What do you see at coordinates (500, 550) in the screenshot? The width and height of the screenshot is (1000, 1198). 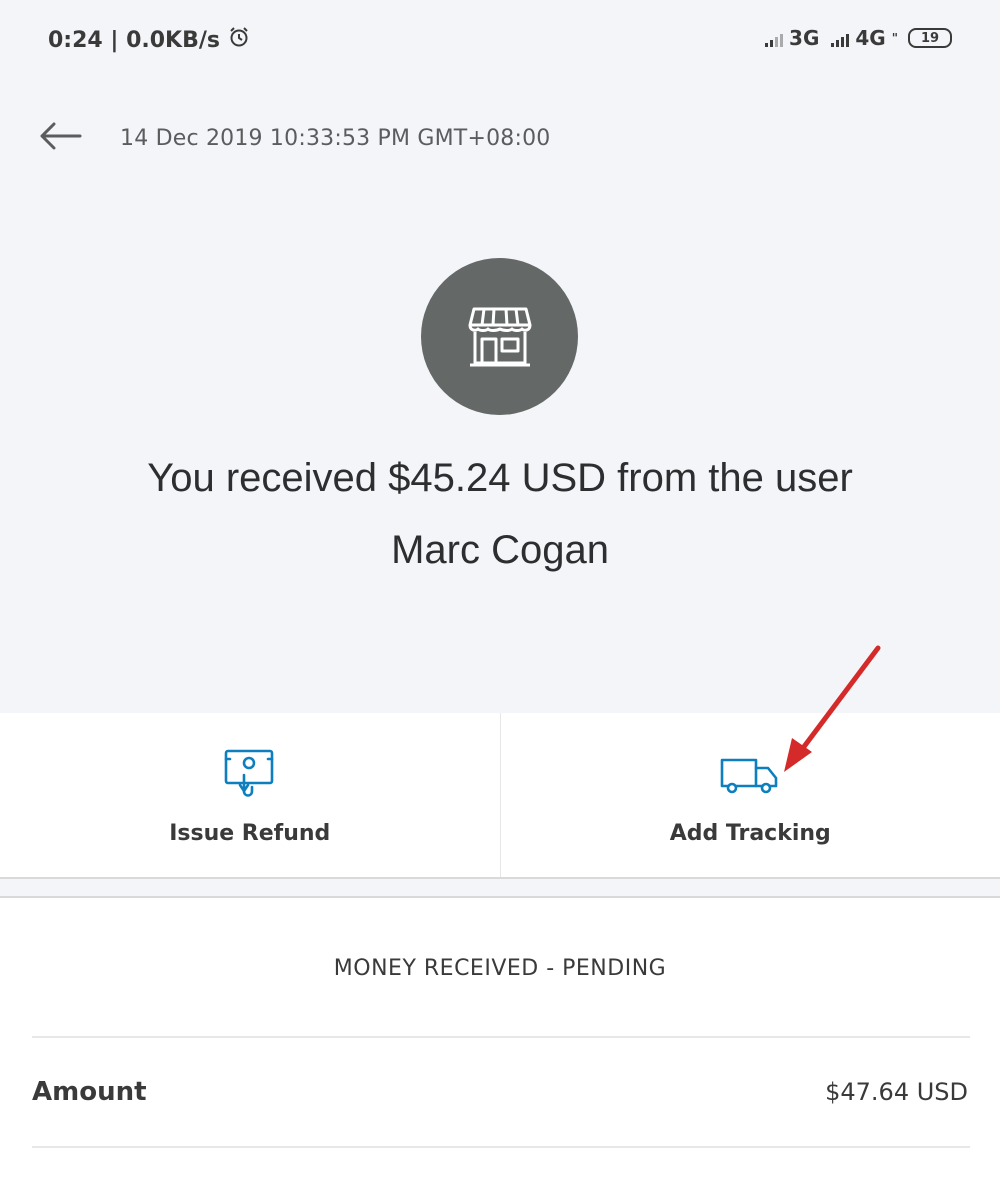 I see `sender-name: Marc Cogan` at bounding box center [500, 550].